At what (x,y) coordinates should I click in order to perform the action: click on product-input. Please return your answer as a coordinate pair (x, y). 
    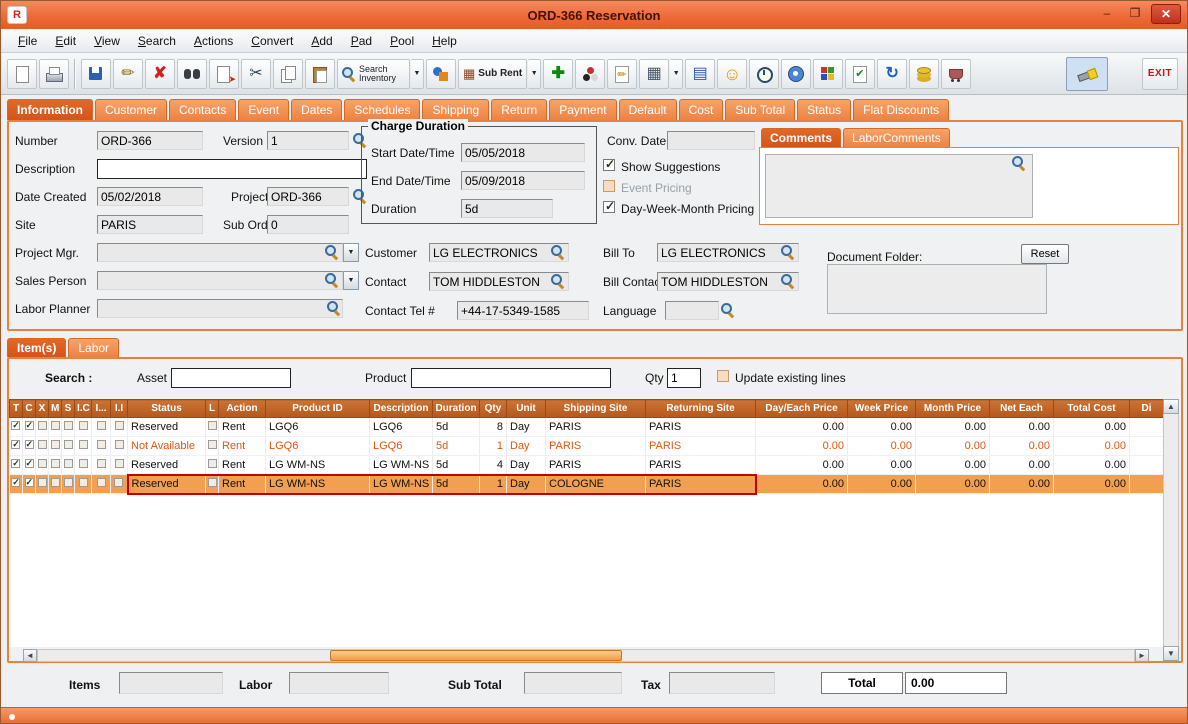
    Looking at the image, I should click on (511, 378).